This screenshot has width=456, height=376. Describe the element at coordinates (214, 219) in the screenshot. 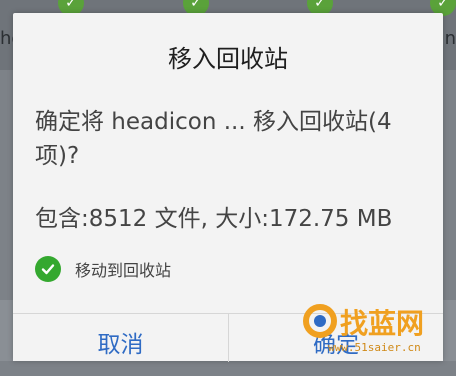

I see `dialog-file-info: 包含:8512 文件, 大小:172.75 MB` at that location.